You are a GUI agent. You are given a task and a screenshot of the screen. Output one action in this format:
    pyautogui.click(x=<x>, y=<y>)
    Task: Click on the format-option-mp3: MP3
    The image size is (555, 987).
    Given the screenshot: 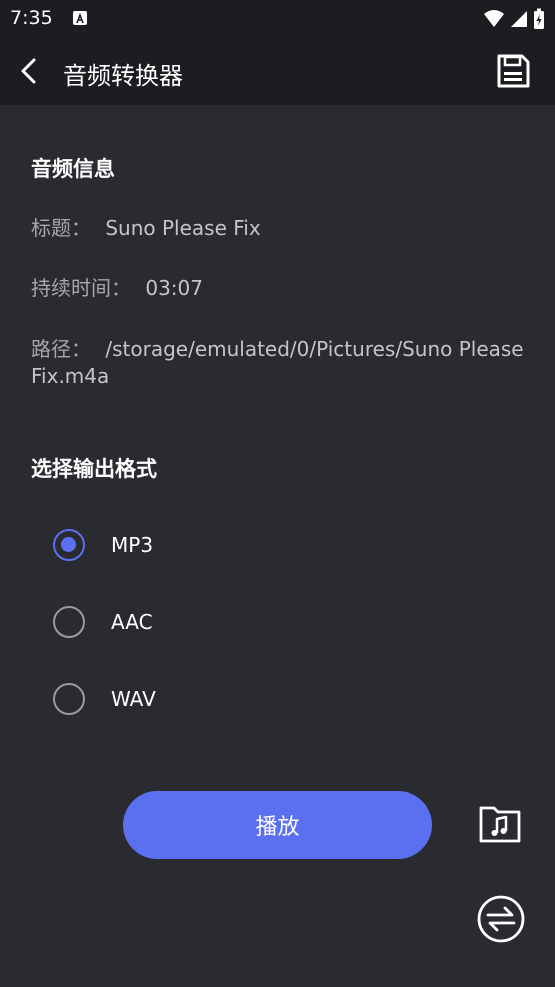 What is the action you would take?
    pyautogui.click(x=103, y=545)
    